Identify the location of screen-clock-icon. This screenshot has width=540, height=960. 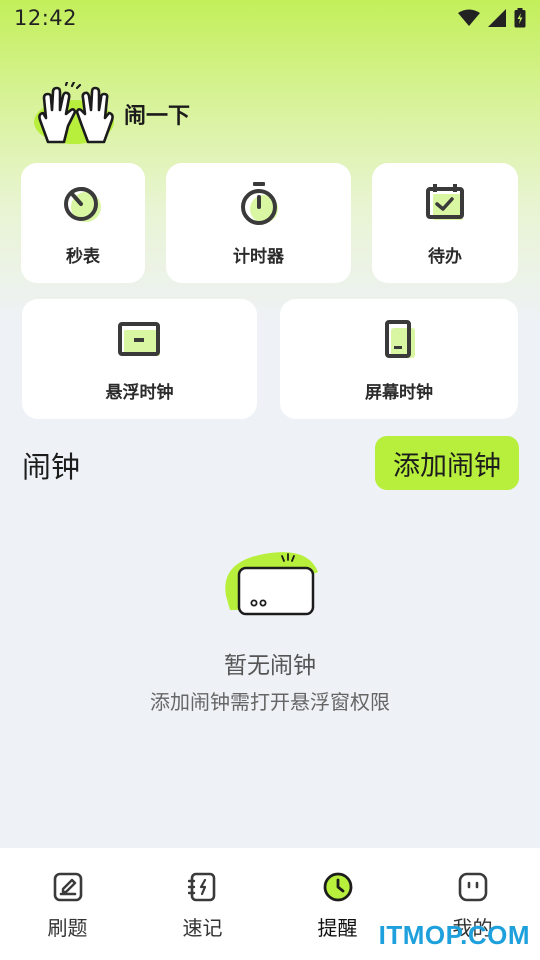
(400, 338).